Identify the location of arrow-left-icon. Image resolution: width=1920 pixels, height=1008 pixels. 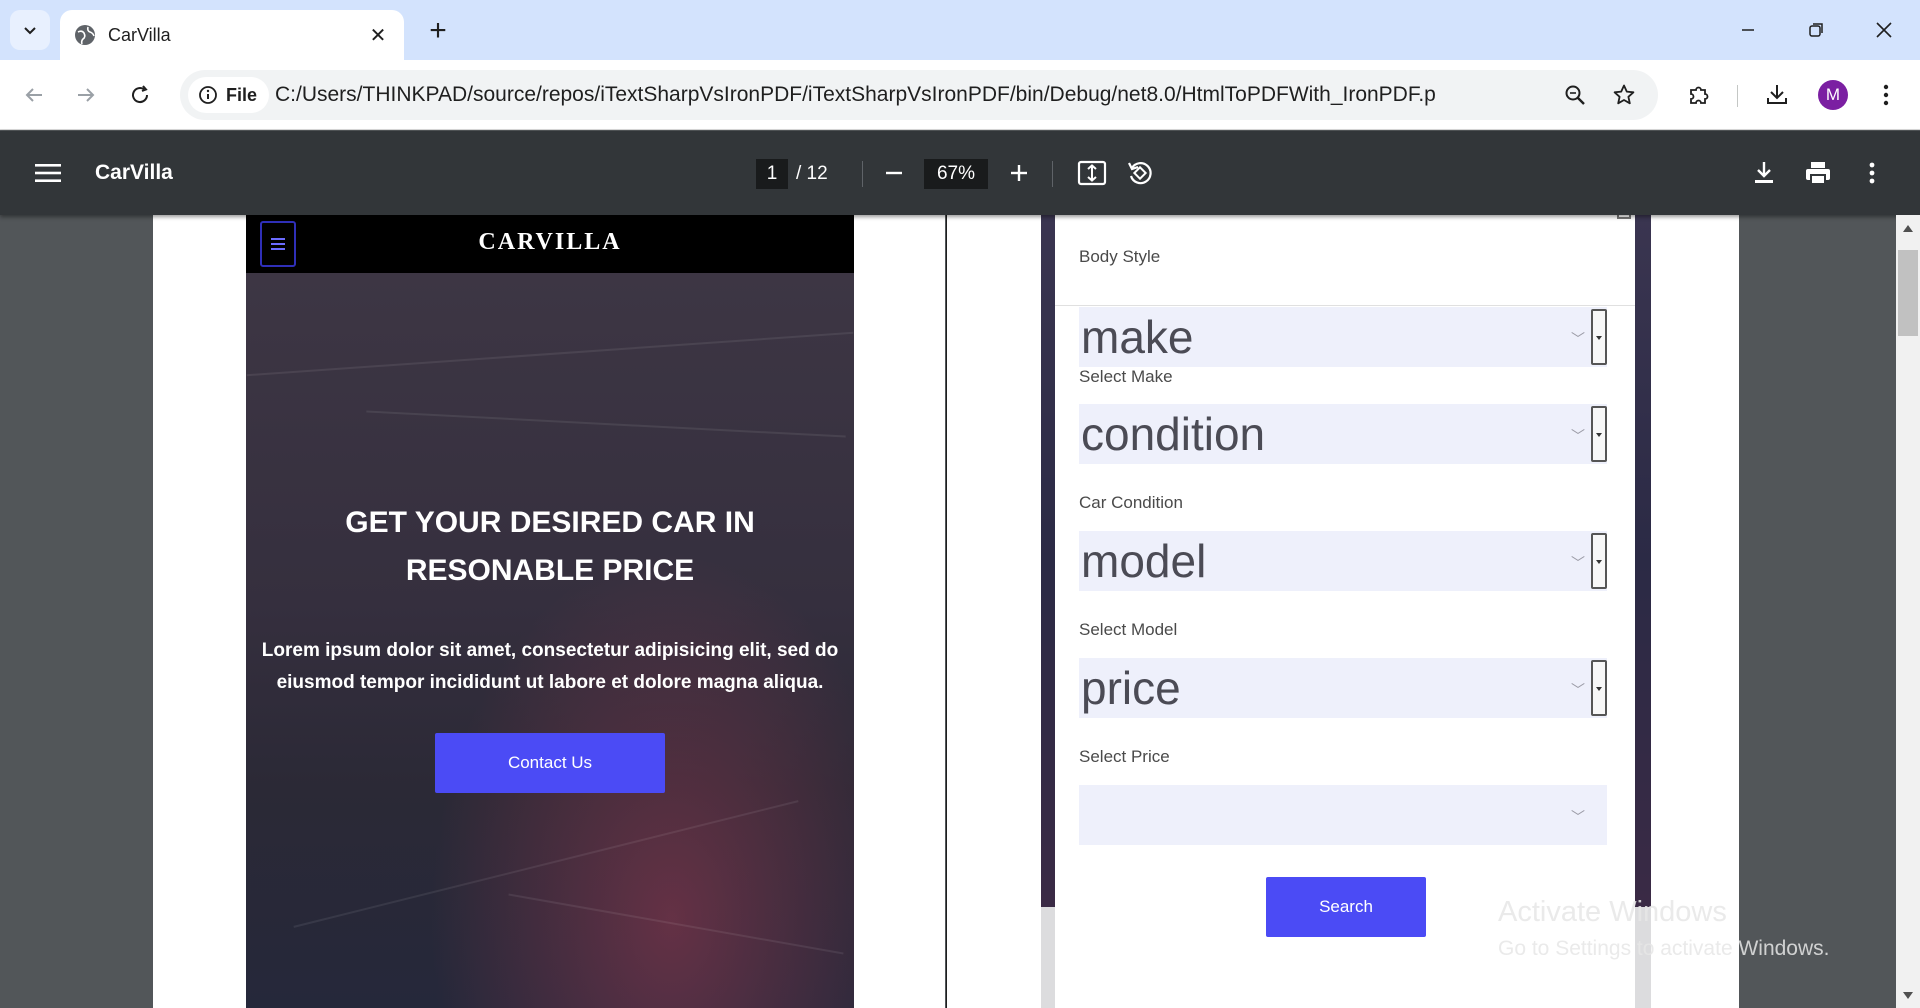
(33, 95).